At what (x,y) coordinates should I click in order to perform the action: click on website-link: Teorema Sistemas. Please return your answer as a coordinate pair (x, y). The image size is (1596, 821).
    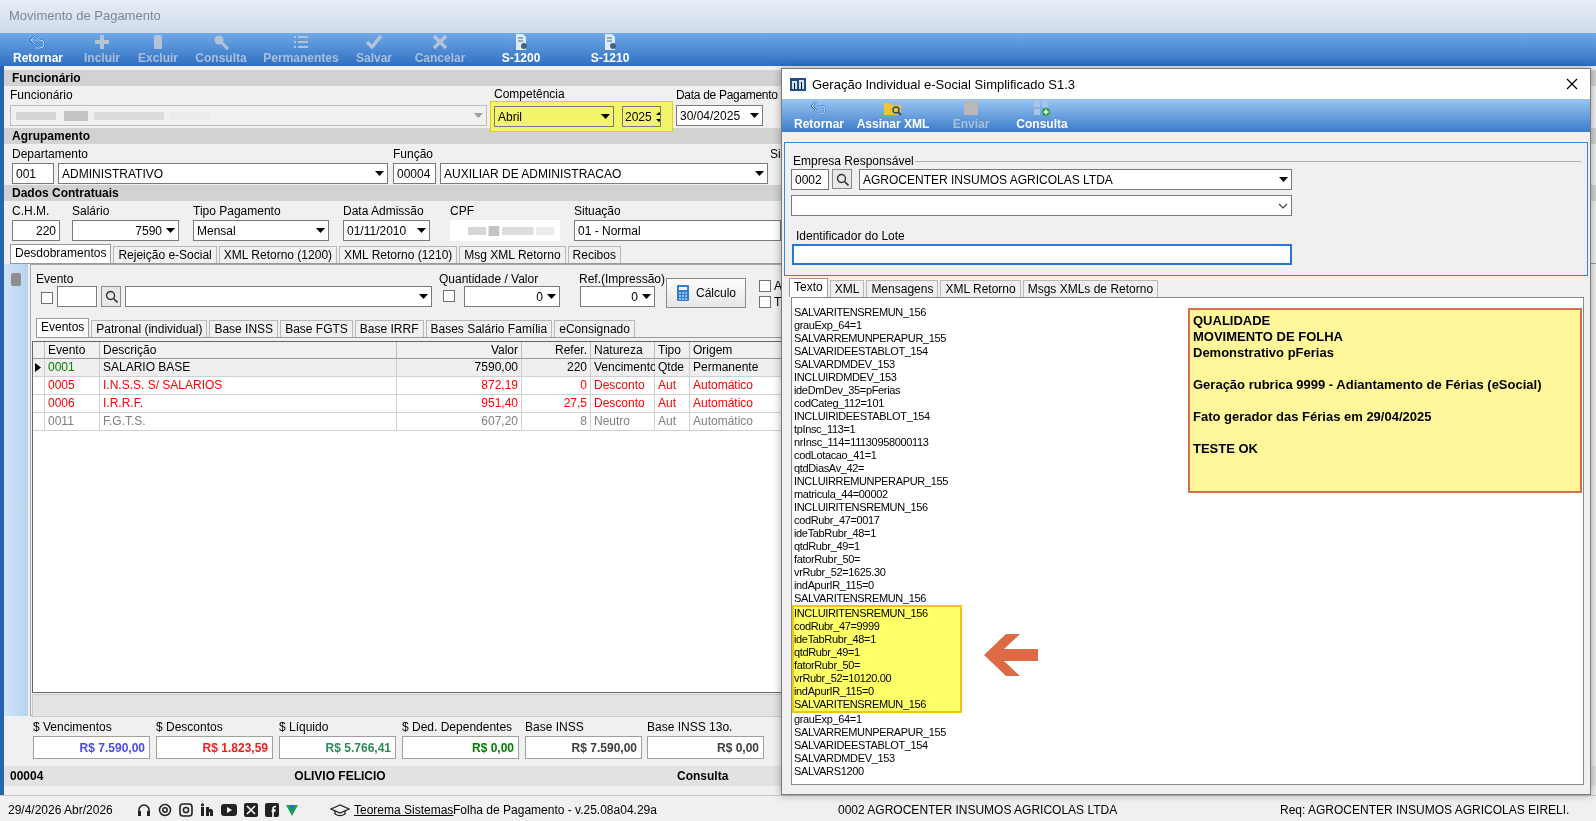
    Looking at the image, I should click on (404, 810).